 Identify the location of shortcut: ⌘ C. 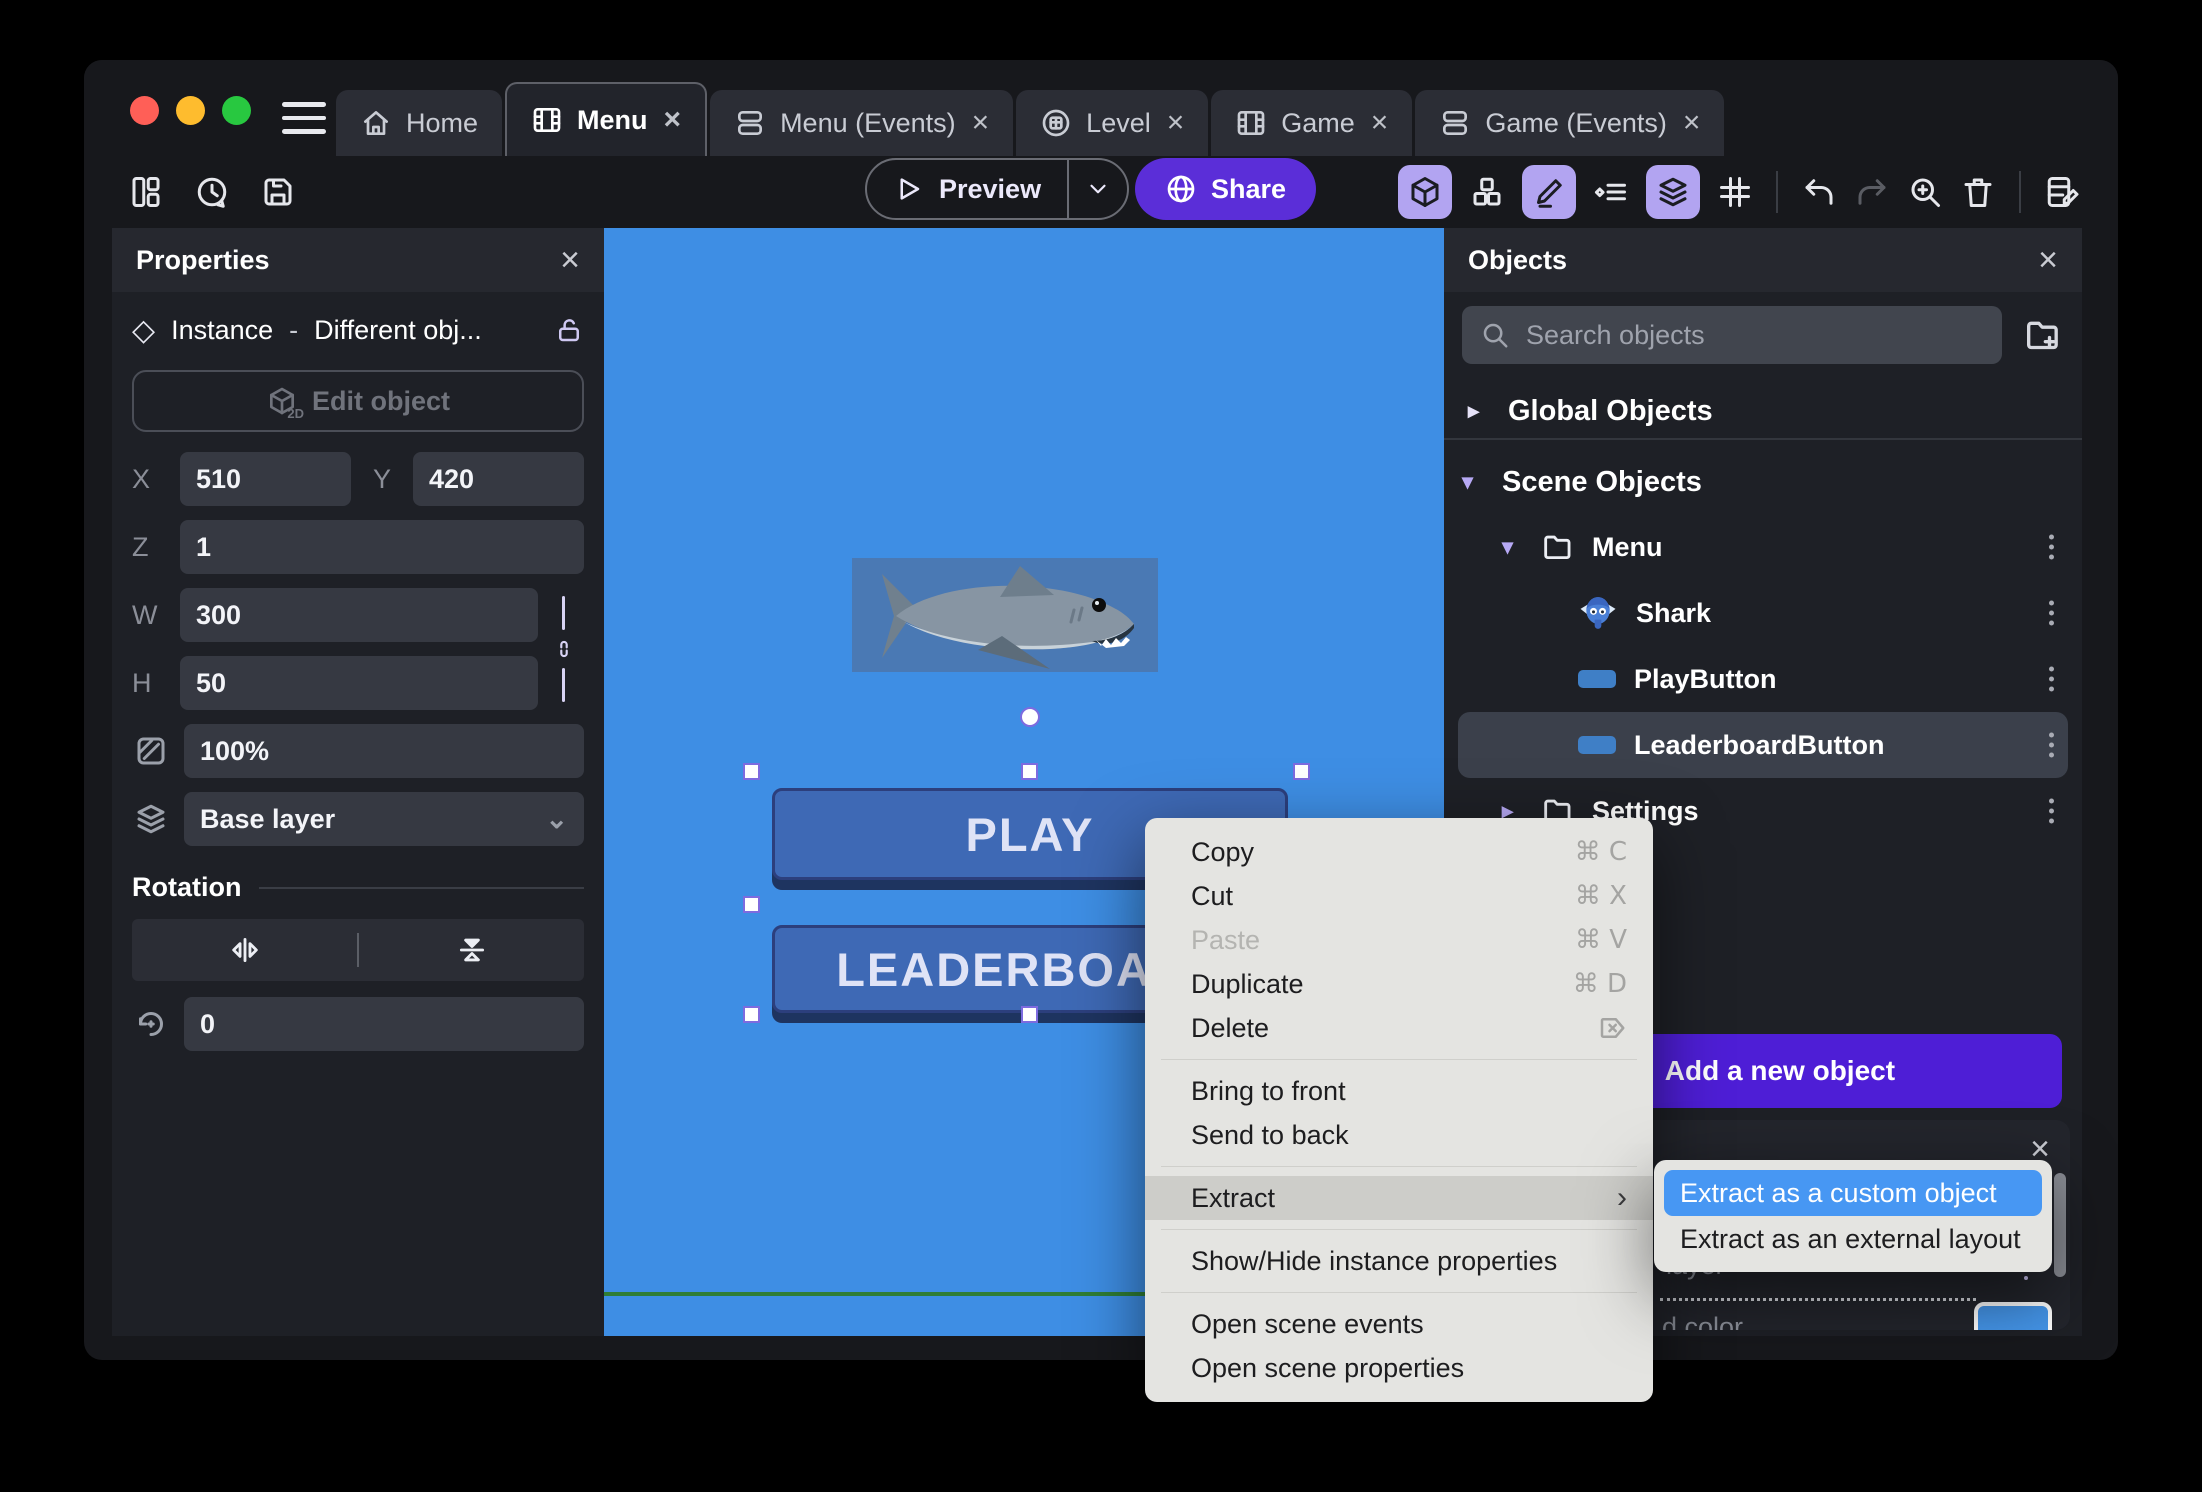
(1600, 852).